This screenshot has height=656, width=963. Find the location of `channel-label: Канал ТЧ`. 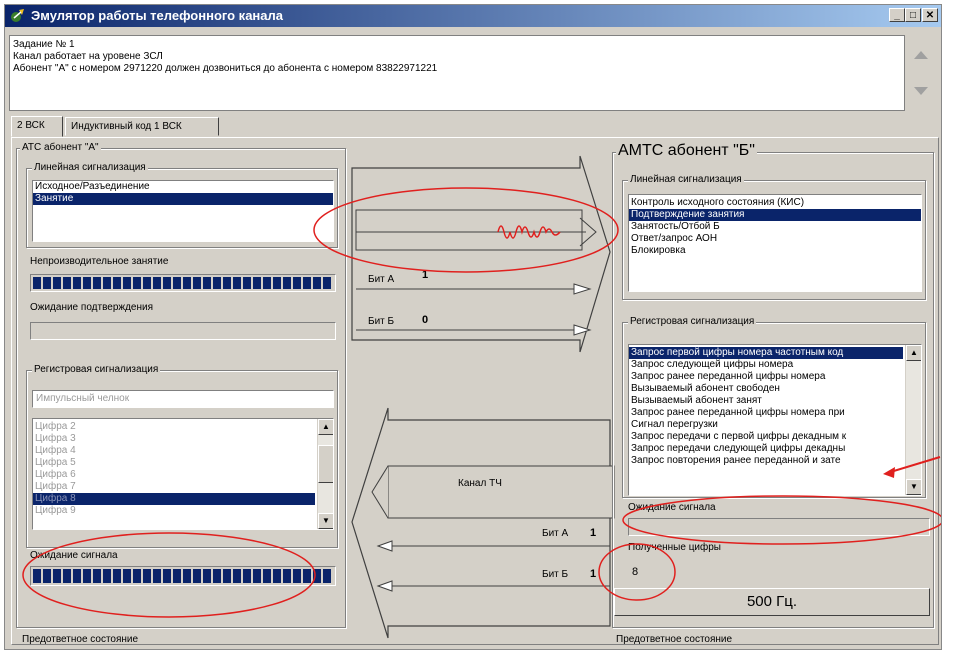

channel-label: Канал ТЧ is located at coordinates (480, 483).